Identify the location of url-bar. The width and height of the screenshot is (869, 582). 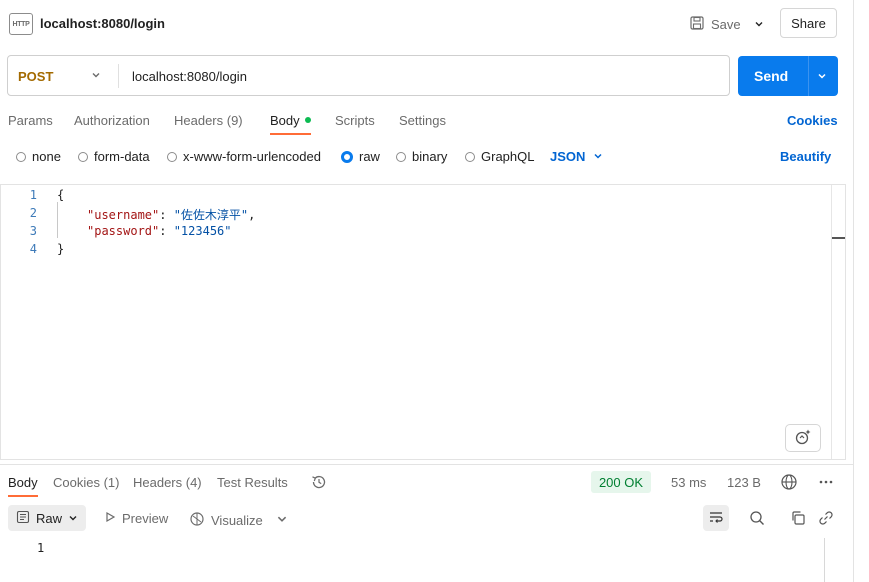
(368, 75).